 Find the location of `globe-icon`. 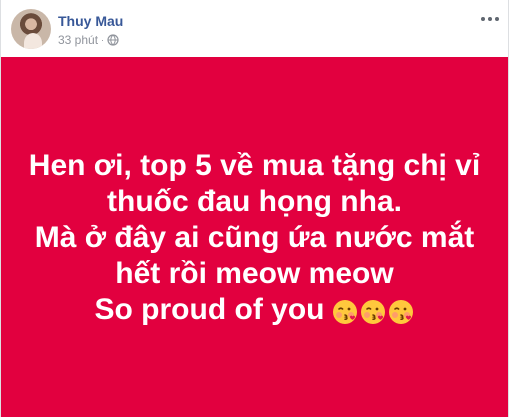

globe-icon is located at coordinates (113, 40).